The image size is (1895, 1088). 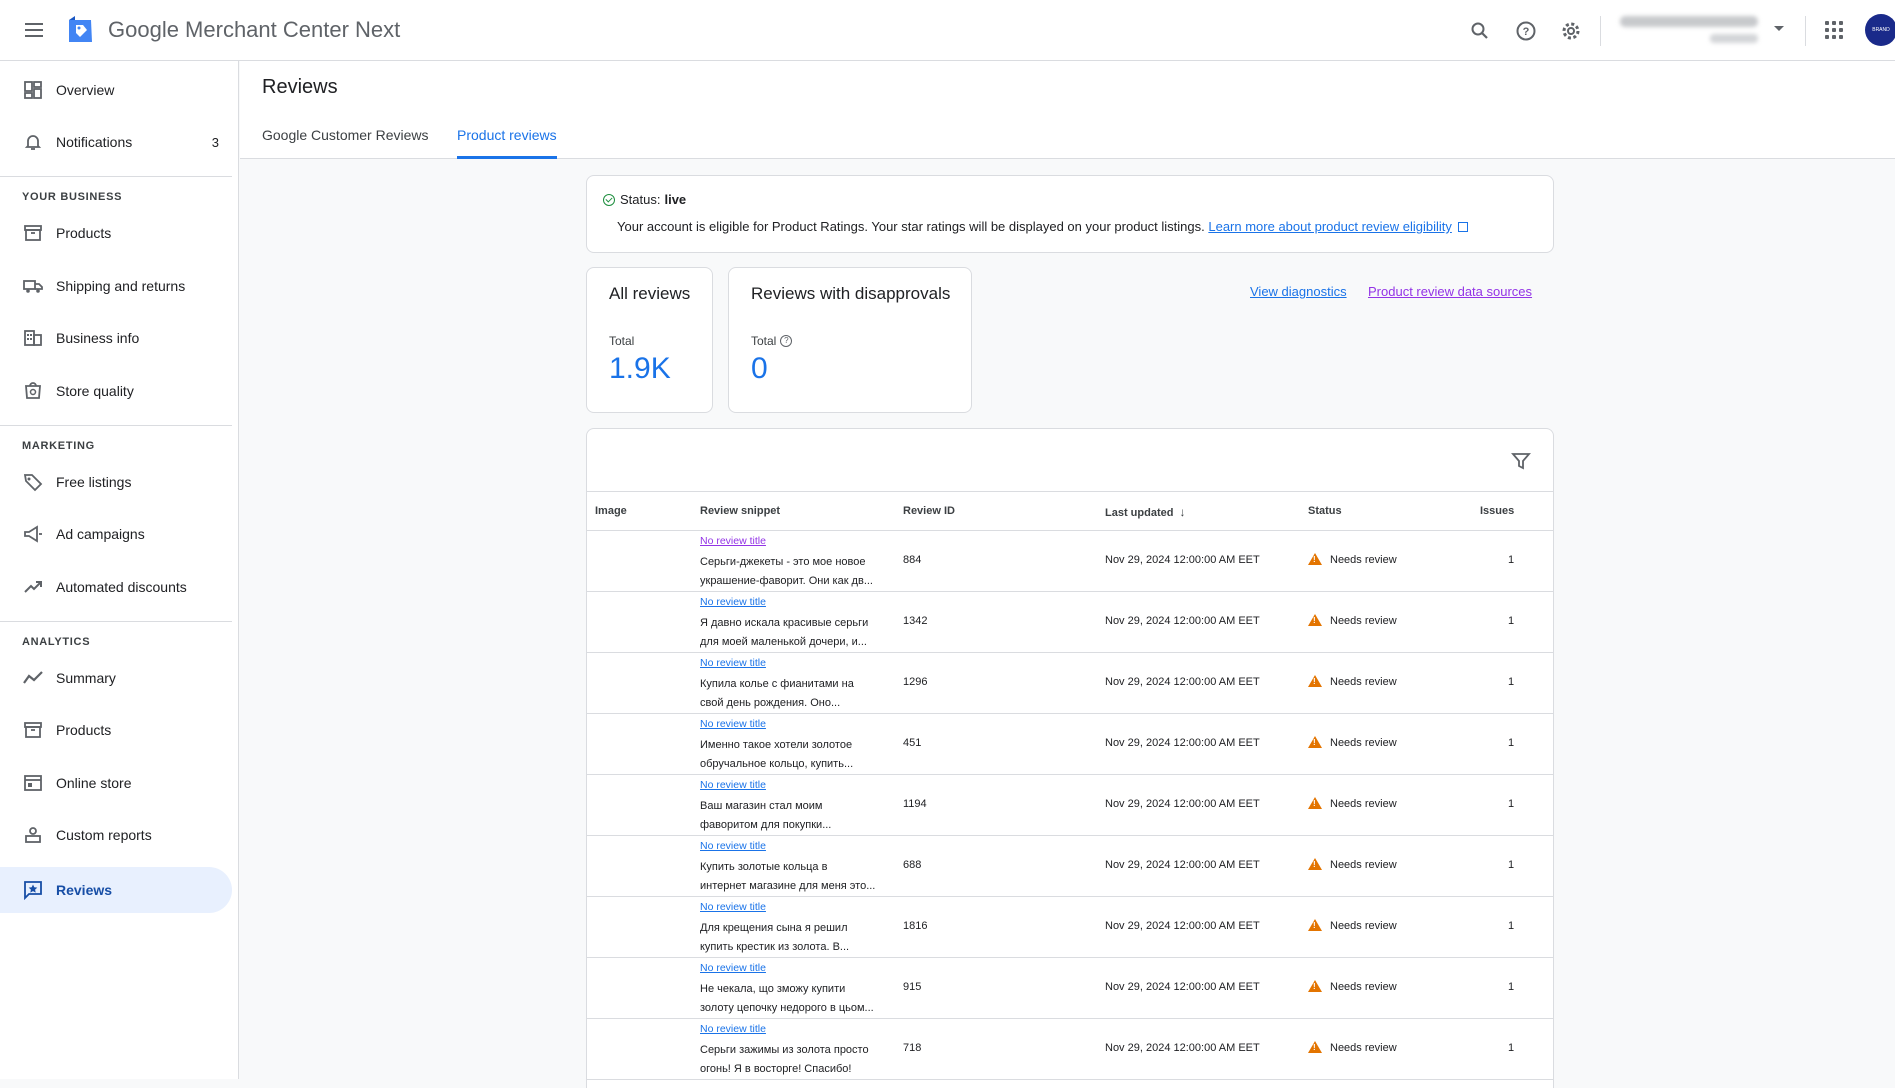 I want to click on total-label: Total?, so click(x=772, y=341).